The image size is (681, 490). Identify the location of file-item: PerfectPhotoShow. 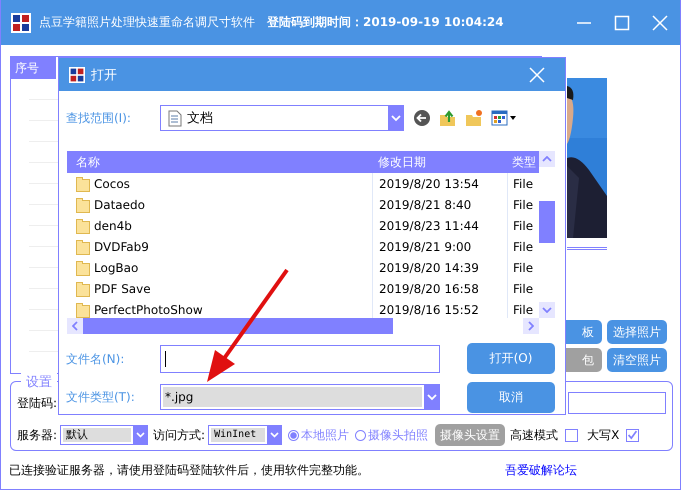
(219, 310).